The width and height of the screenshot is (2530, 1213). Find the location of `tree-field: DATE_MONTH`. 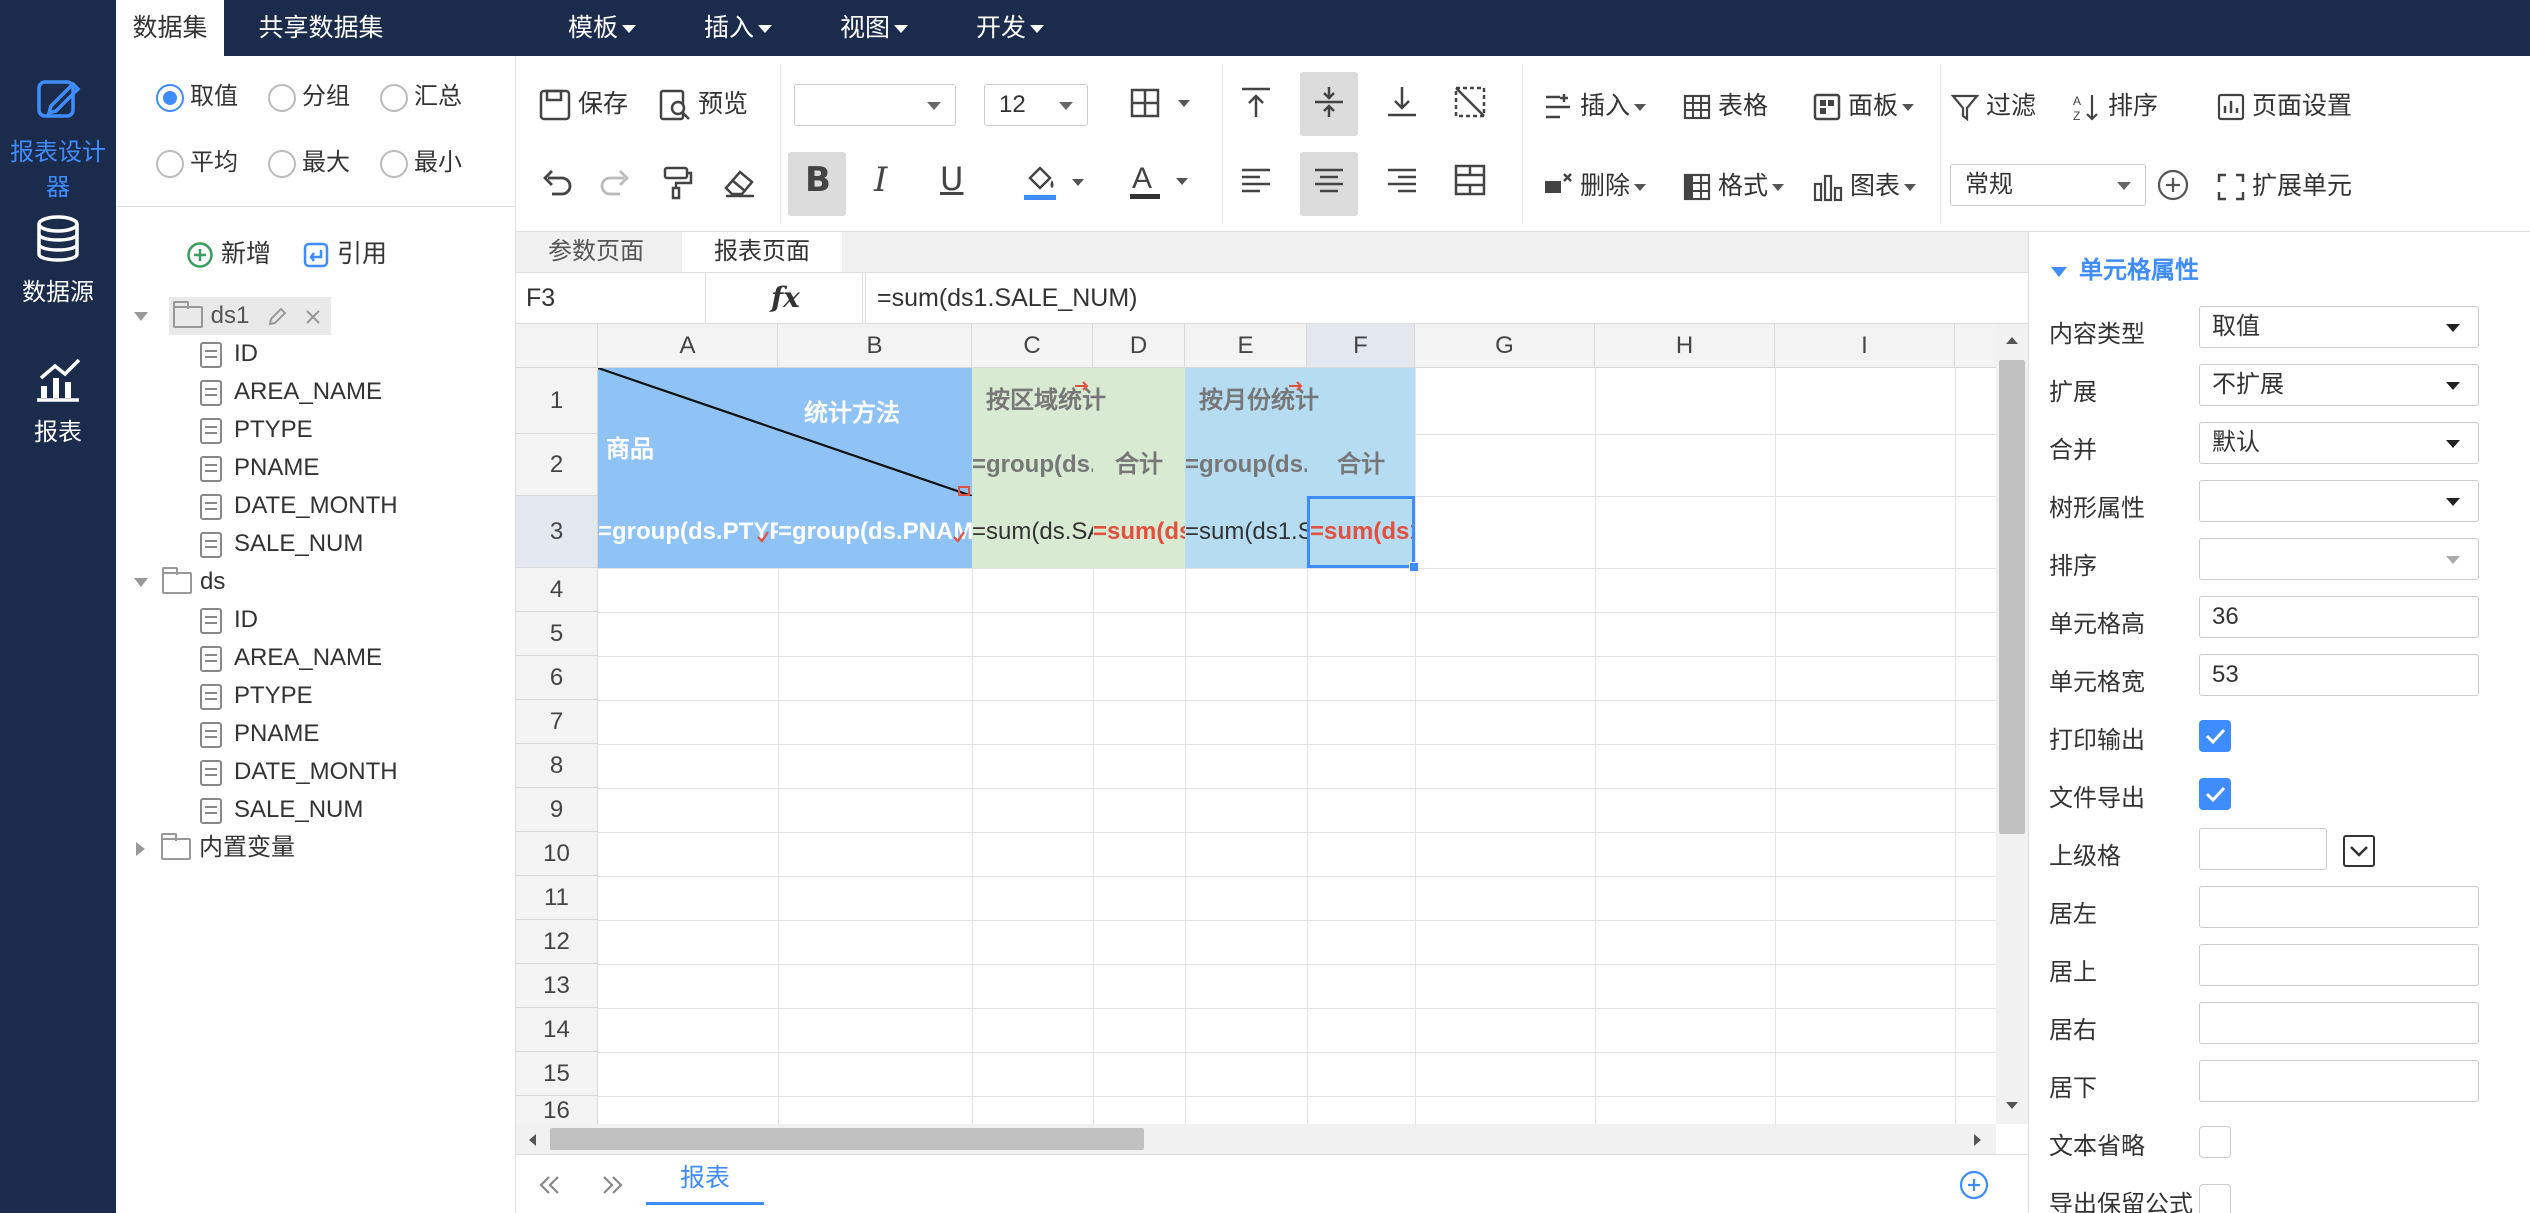

tree-field: DATE_MONTH is located at coordinates (299, 506).